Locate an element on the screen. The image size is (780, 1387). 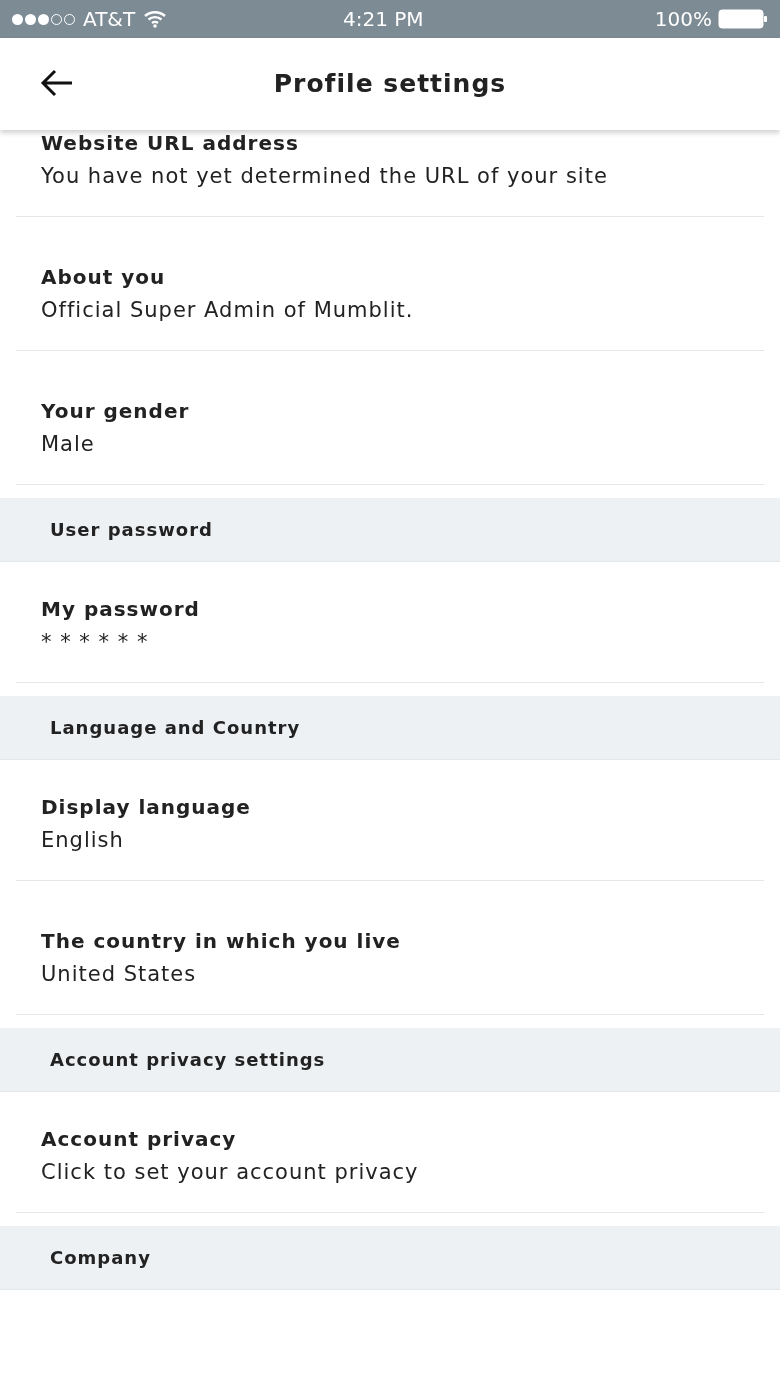
setting-label: About you is located at coordinates (104, 277).